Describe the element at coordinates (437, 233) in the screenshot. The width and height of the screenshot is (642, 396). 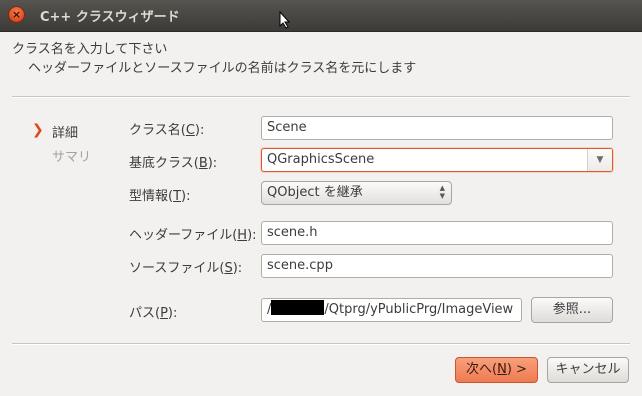
I see `header-file-input: scene.h` at that location.